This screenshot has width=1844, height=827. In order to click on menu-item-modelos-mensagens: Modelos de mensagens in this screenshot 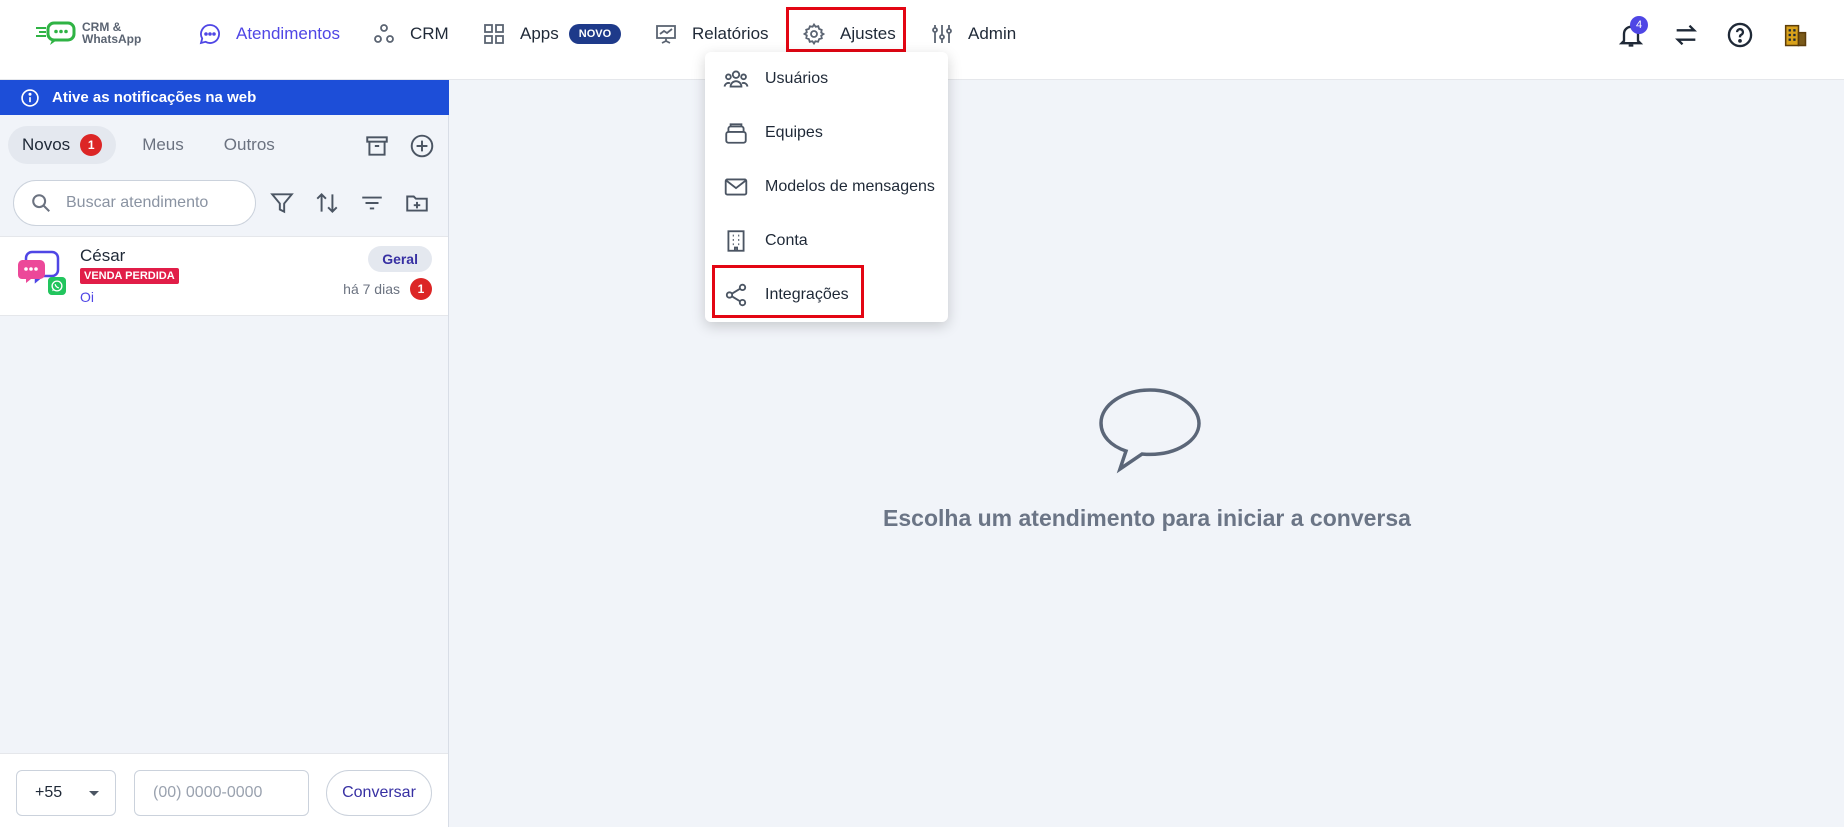, I will do `click(826, 187)`.